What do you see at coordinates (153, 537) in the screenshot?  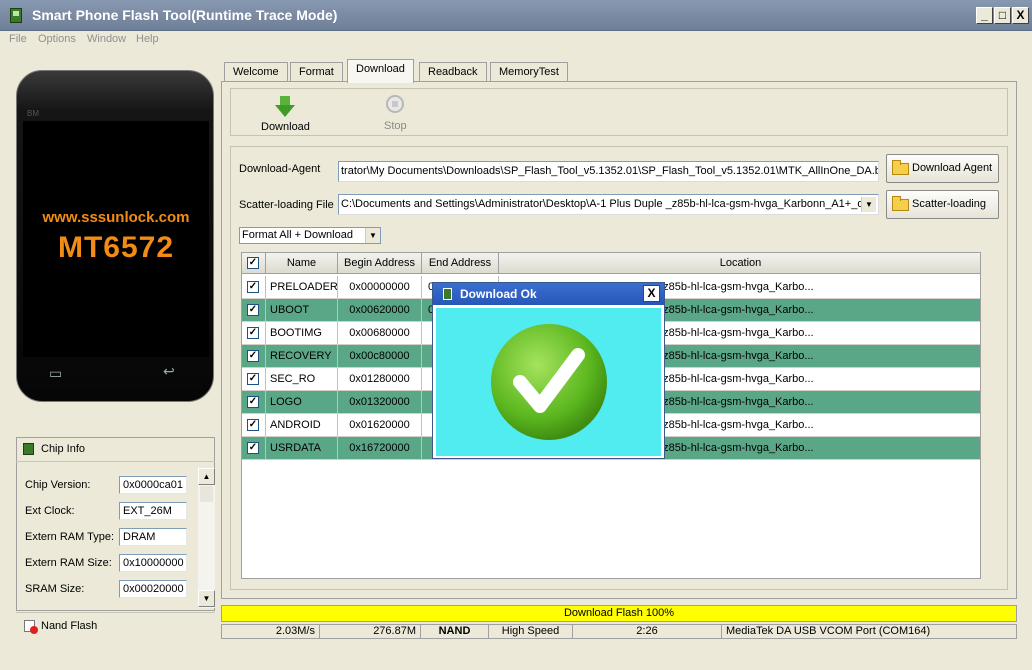 I see `ram-type-value: DRAM` at bounding box center [153, 537].